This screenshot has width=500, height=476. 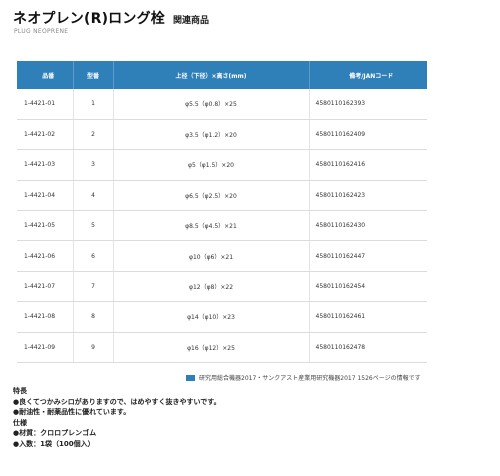 What do you see at coordinates (54, 443) in the screenshot?
I see `spec-item: ●入数：1袋（100個入）` at bounding box center [54, 443].